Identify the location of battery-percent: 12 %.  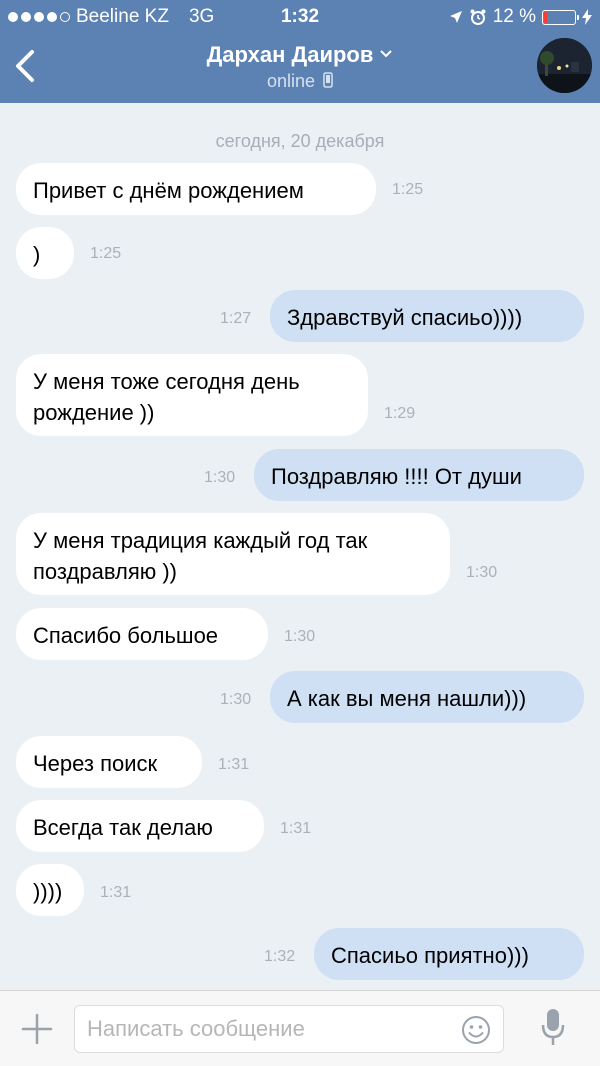
(514, 16).